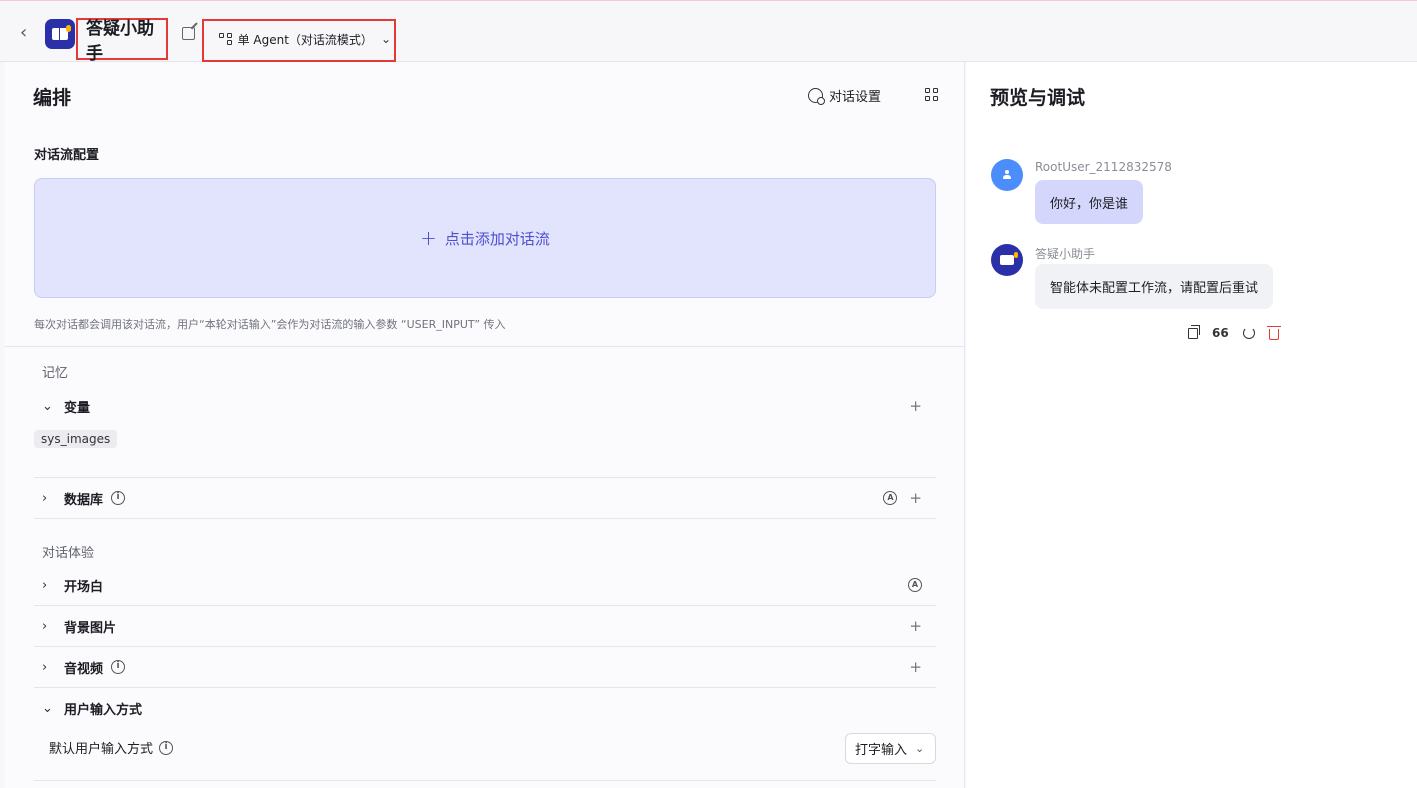 The width and height of the screenshot is (1417, 788). I want to click on mode-selector: 单 Agent（对话流模式） ⌄, so click(301, 39).